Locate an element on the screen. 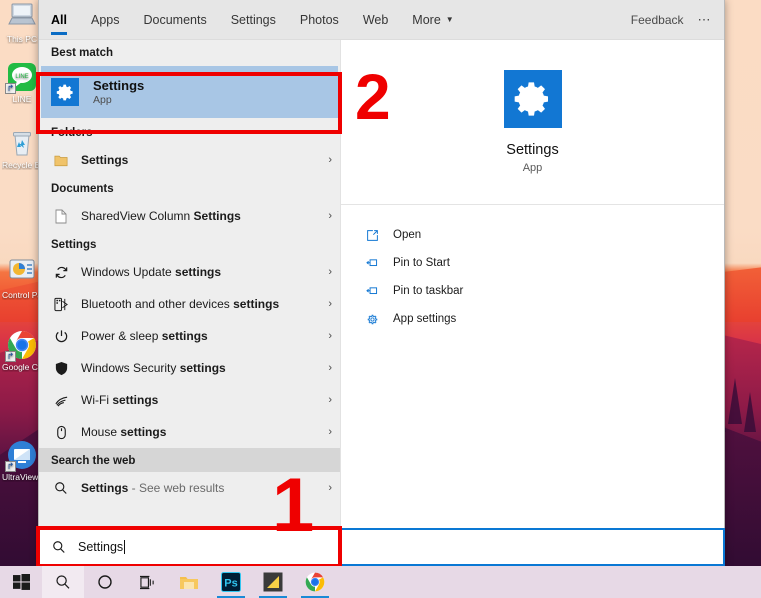 This screenshot has height=598, width=761. result-row-label: Bluetooth and other devices settings is located at coordinates (180, 304).